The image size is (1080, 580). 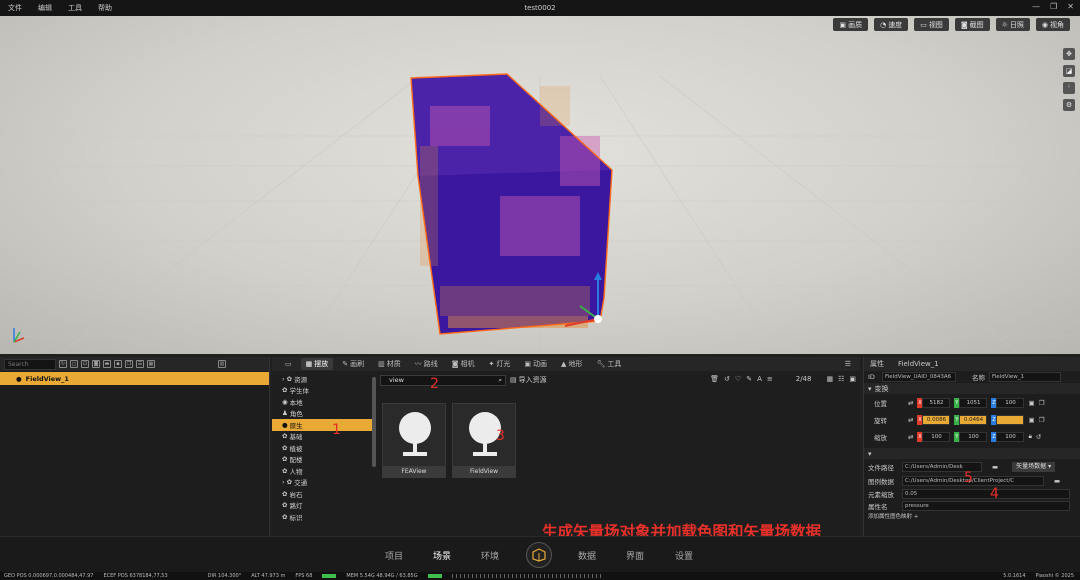 What do you see at coordinates (738, 379) in the screenshot?
I see `heart-icon: ♡` at bounding box center [738, 379].